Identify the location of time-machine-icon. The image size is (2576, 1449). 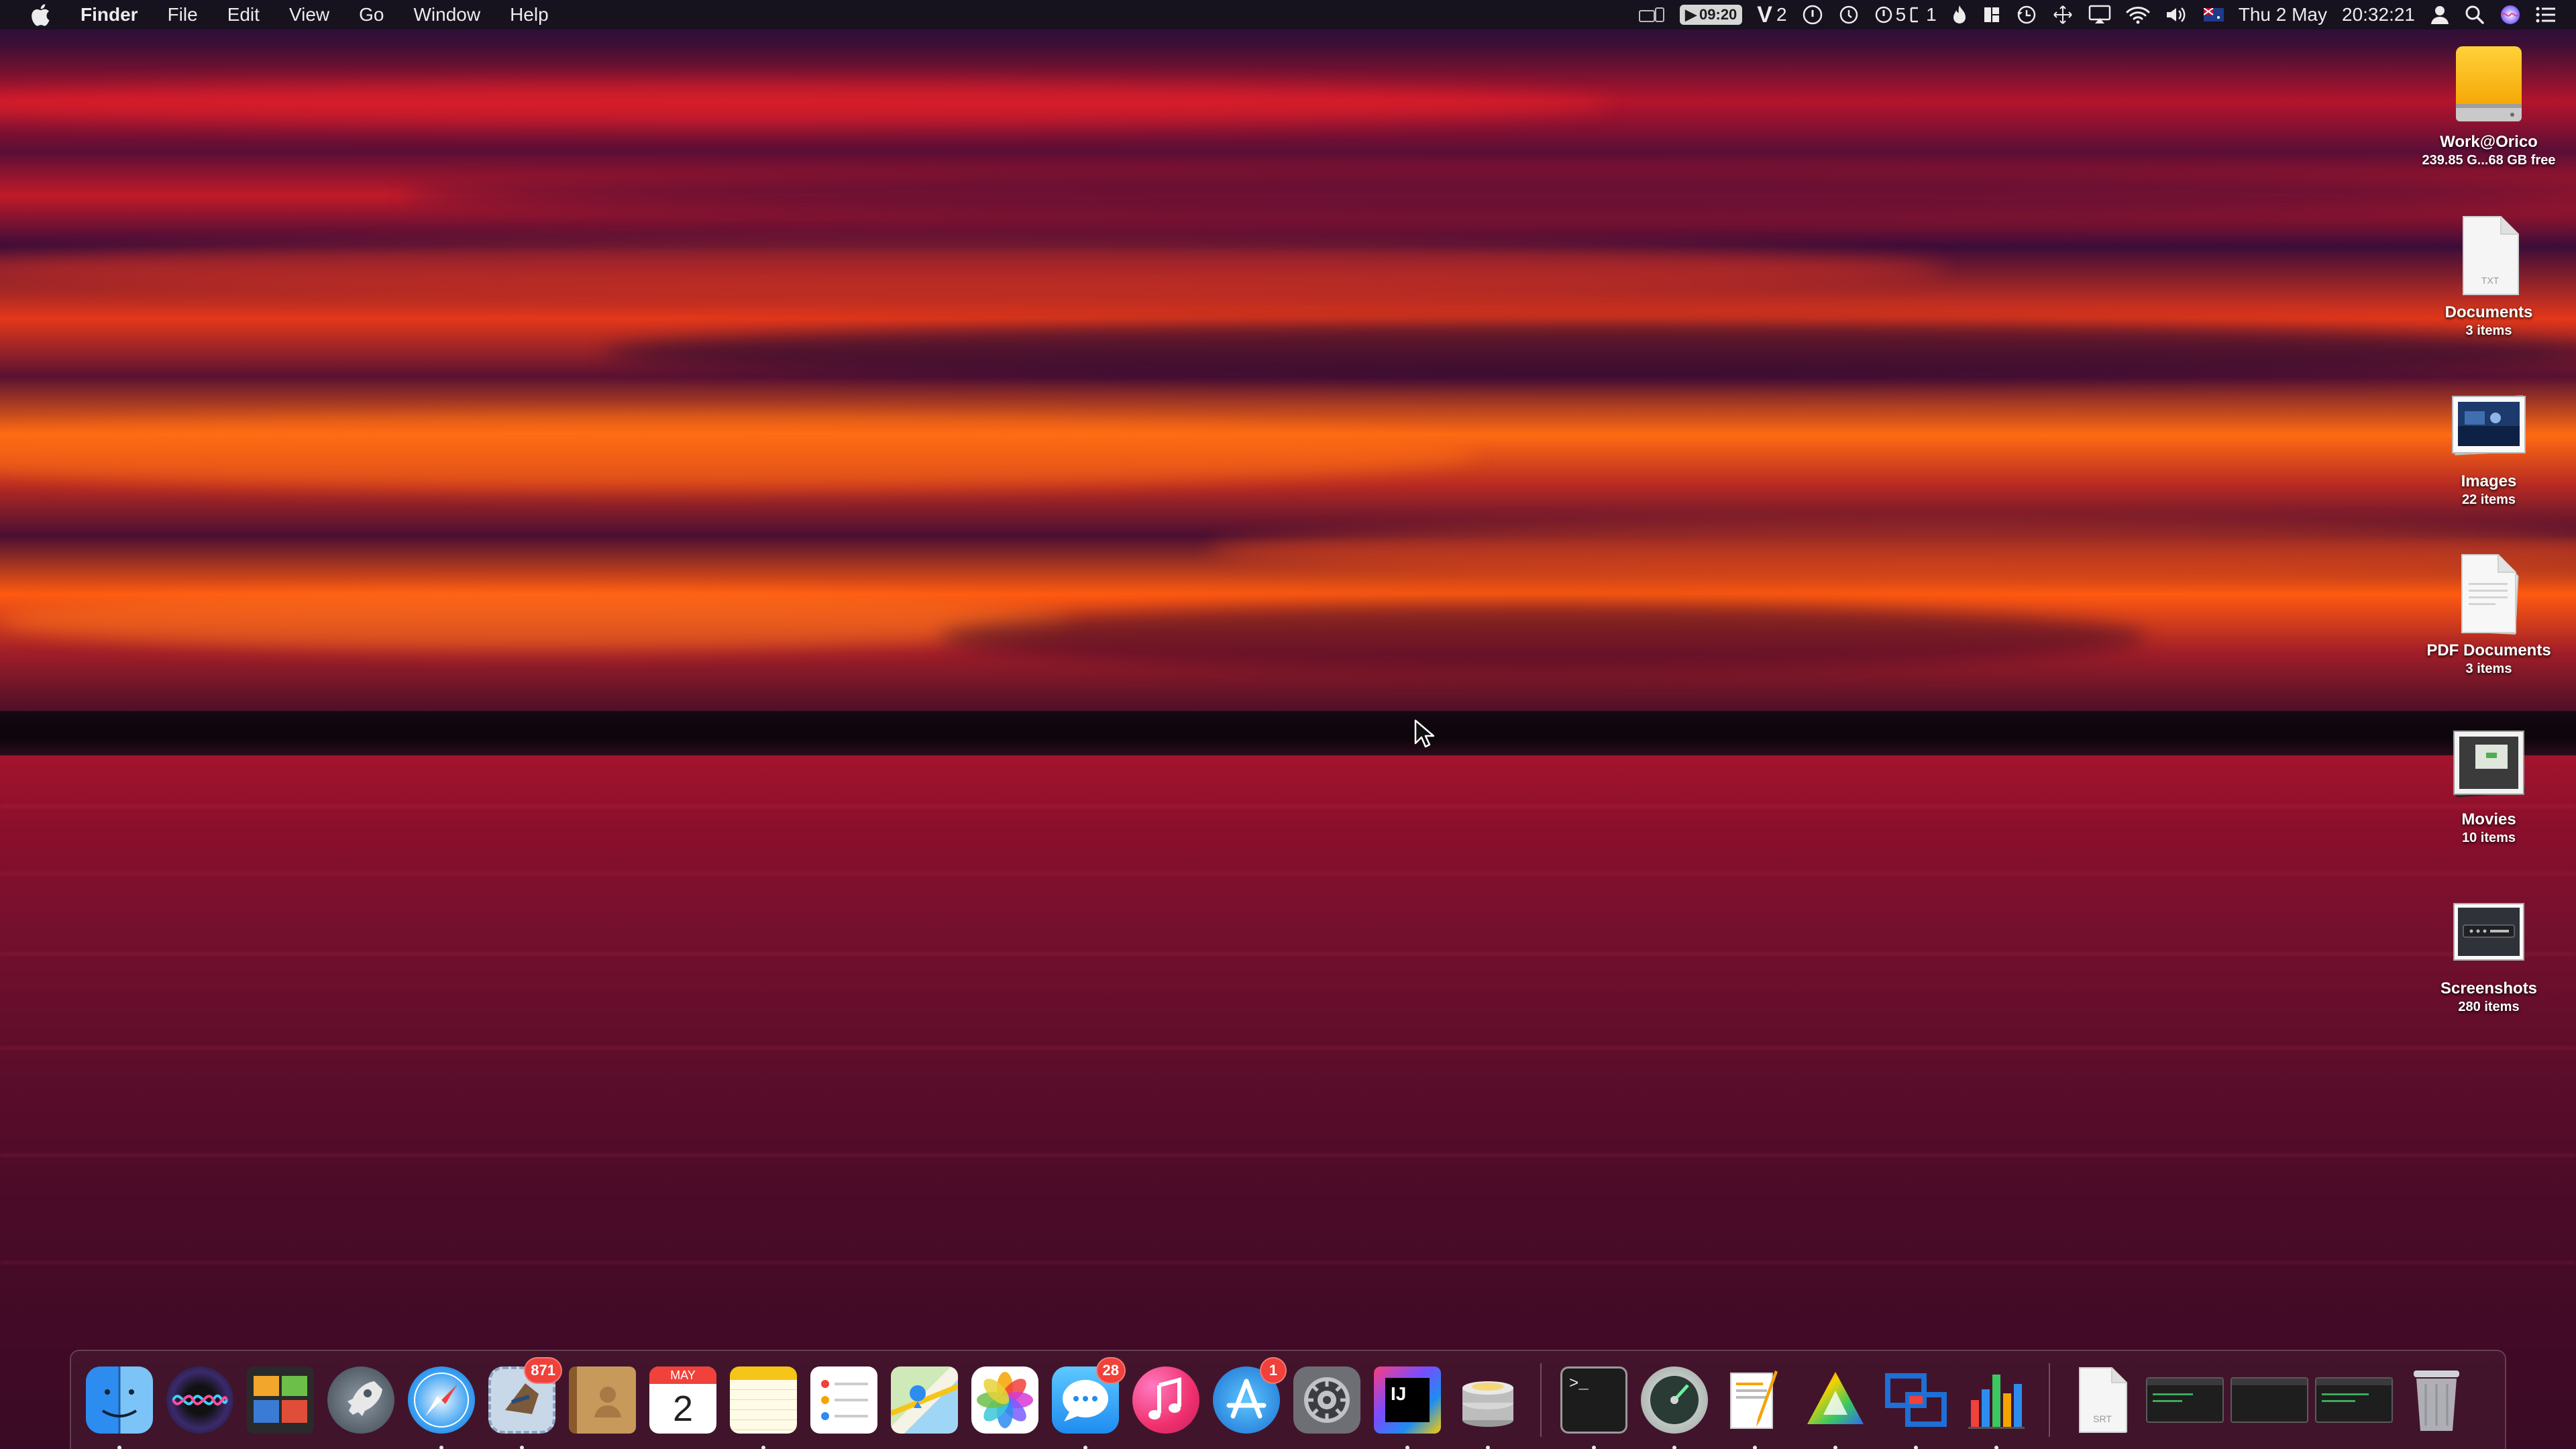
(2026, 15).